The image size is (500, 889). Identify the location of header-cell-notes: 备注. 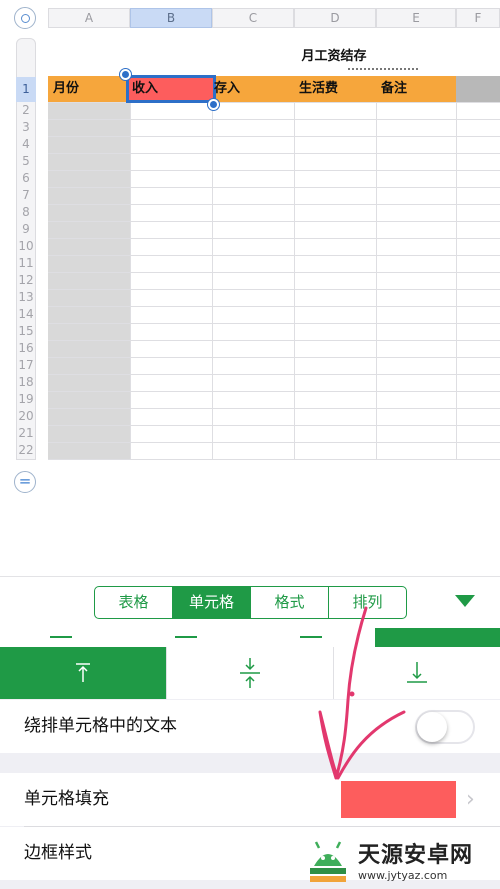
(416, 89).